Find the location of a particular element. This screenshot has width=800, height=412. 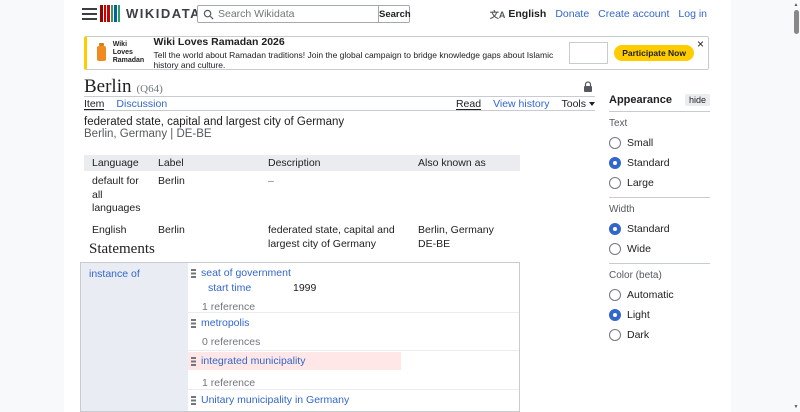

cell-aka is located at coordinates (465, 195).